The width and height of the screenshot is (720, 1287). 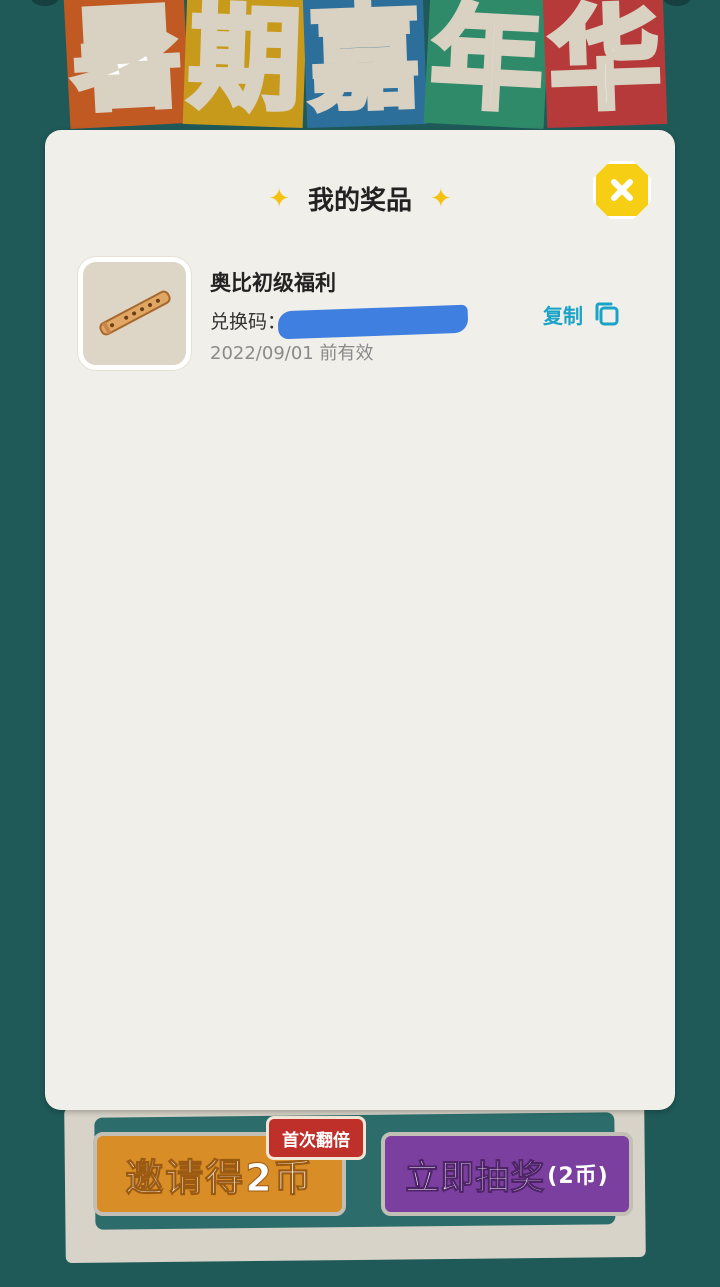 I want to click on modal-header: ✦ 我的奖品 ✦, so click(x=360, y=198).